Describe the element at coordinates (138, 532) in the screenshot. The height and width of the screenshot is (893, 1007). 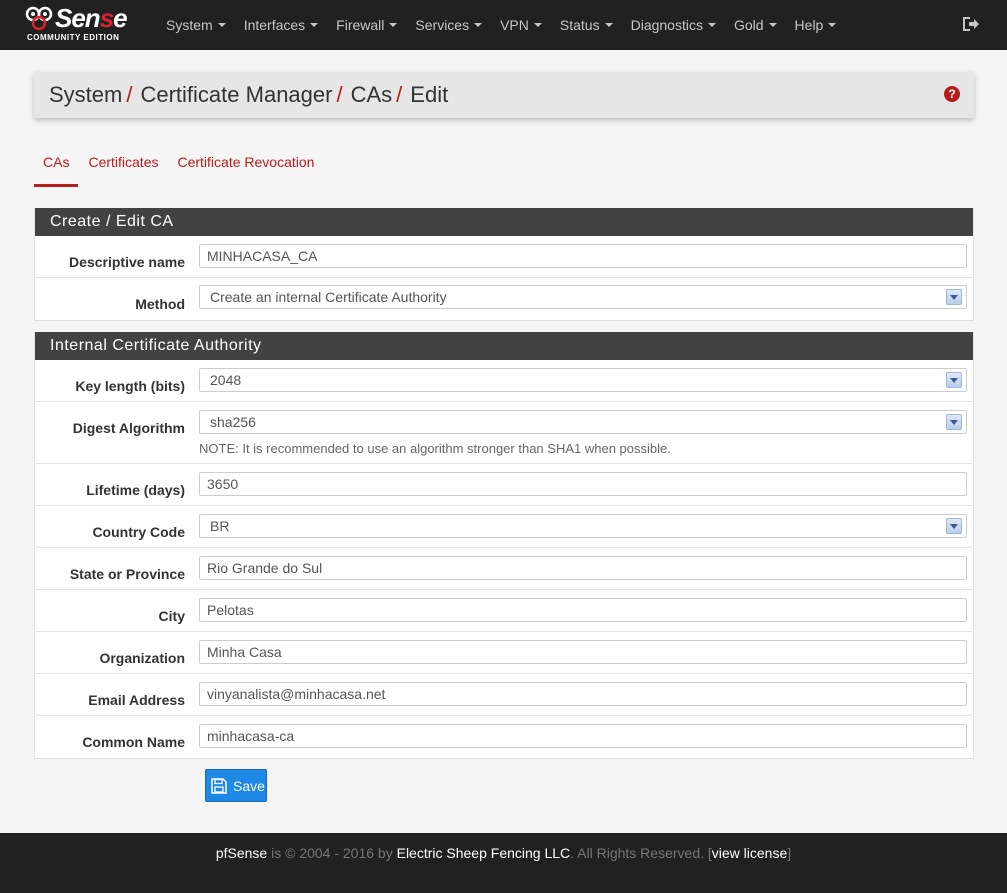
I see `field-label: Country Code` at that location.